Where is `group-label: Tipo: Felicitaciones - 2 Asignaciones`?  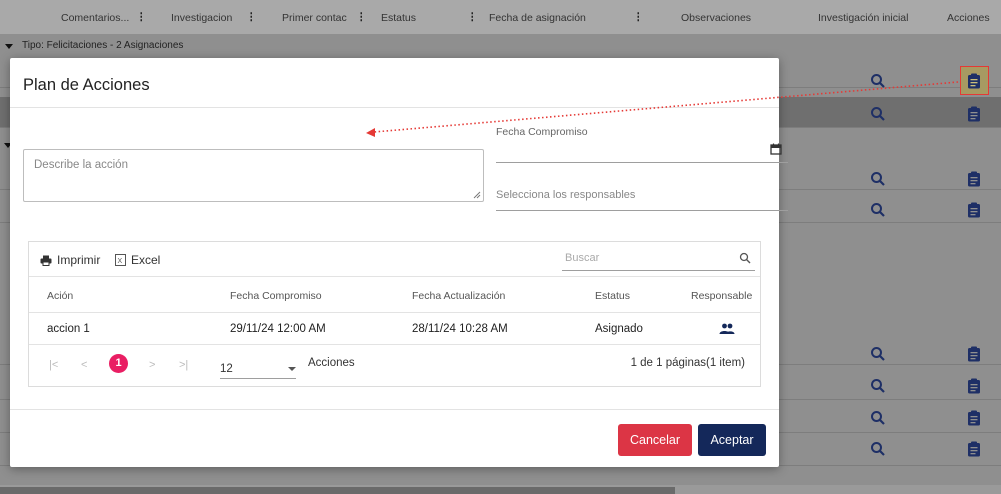 group-label: Tipo: Felicitaciones - 2 Asignaciones is located at coordinates (103, 45).